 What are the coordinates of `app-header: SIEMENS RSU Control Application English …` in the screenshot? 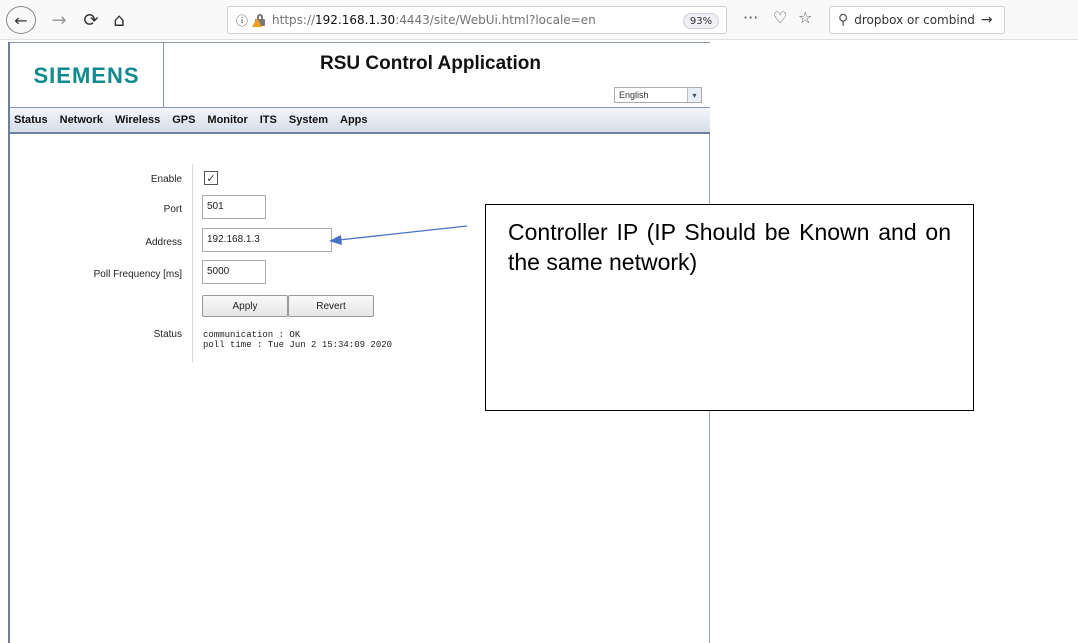 It's located at (360, 75).